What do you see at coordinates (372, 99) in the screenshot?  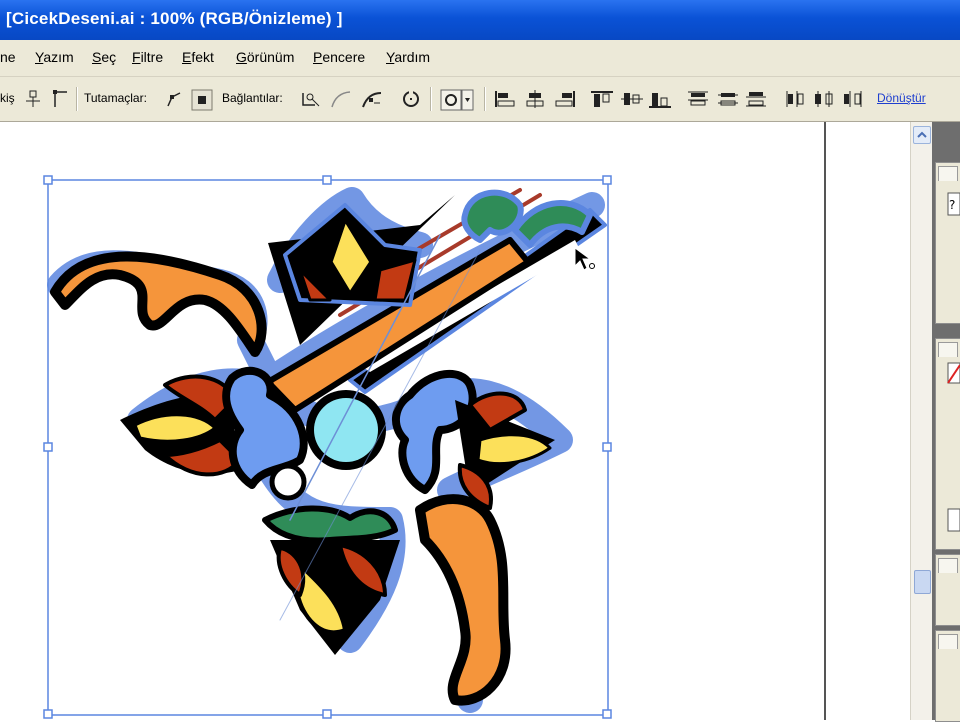 I see `curve-anchor-icon` at bounding box center [372, 99].